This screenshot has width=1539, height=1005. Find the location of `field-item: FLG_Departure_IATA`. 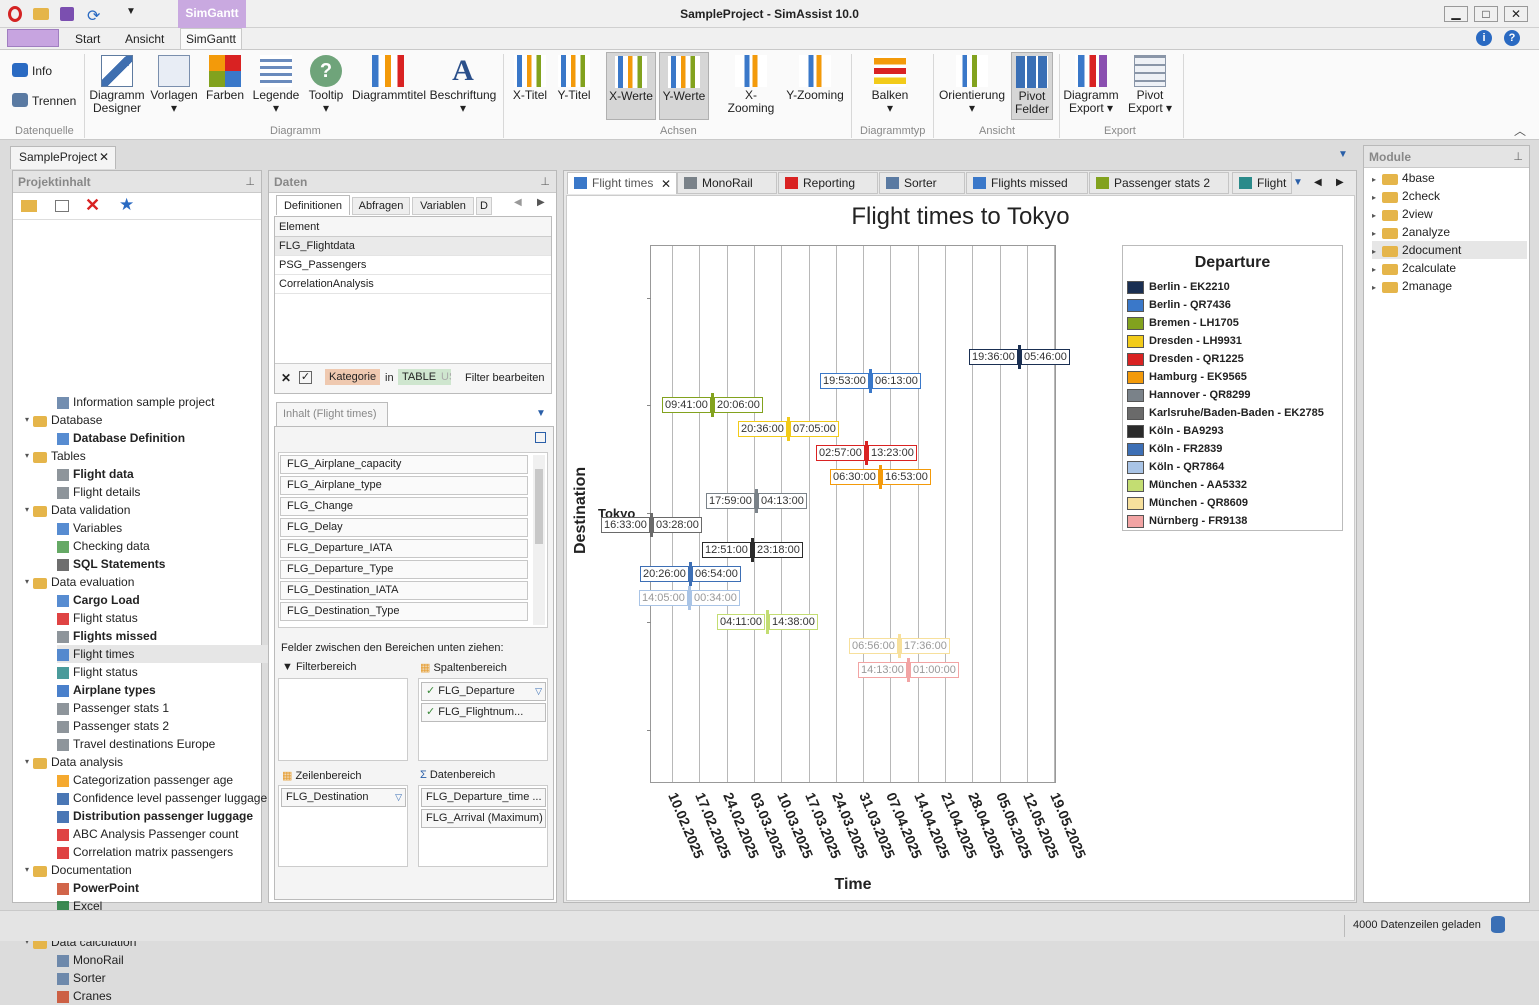

field-item: FLG_Departure_IATA is located at coordinates (404, 548).